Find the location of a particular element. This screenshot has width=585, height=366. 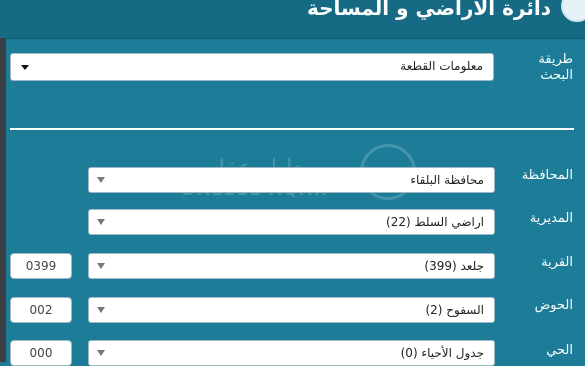

search-method-value: معلومات القطعة is located at coordinates (441, 66).